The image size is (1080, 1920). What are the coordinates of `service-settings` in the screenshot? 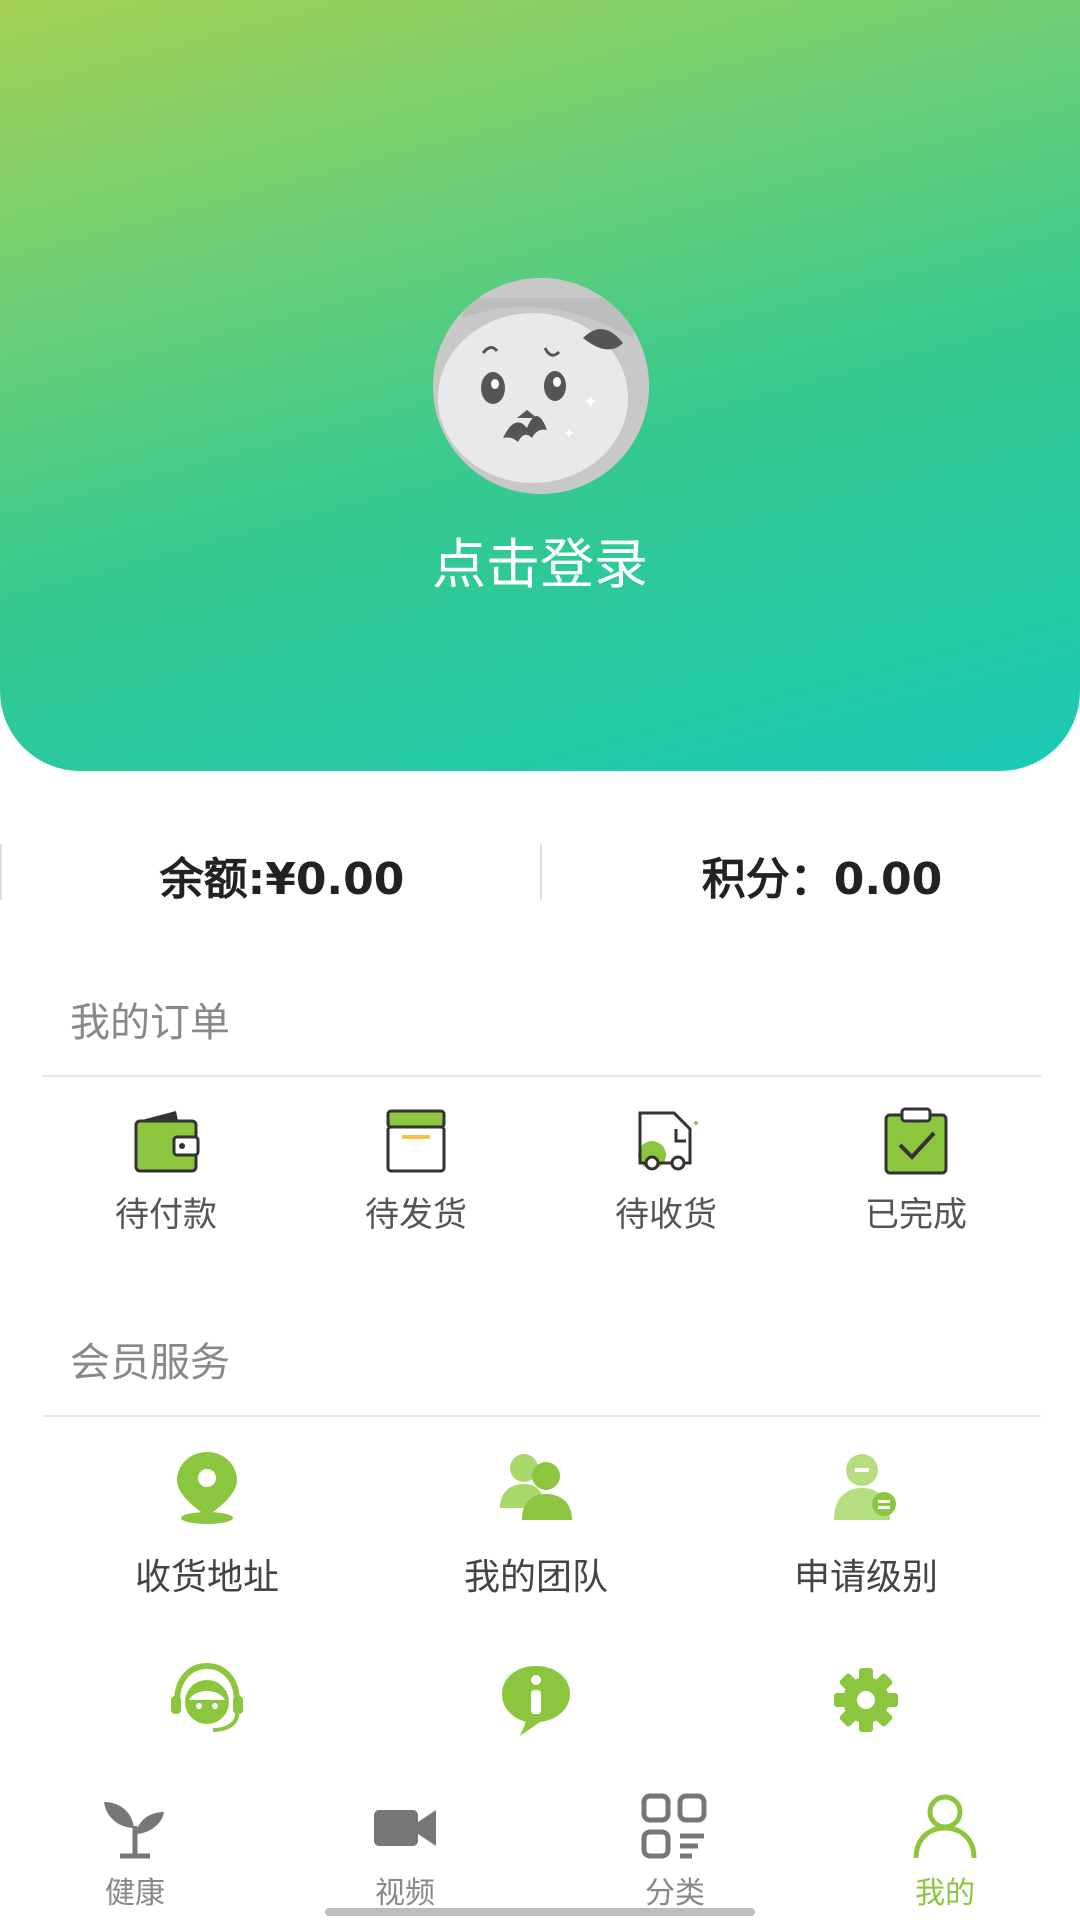 It's located at (866, 1700).